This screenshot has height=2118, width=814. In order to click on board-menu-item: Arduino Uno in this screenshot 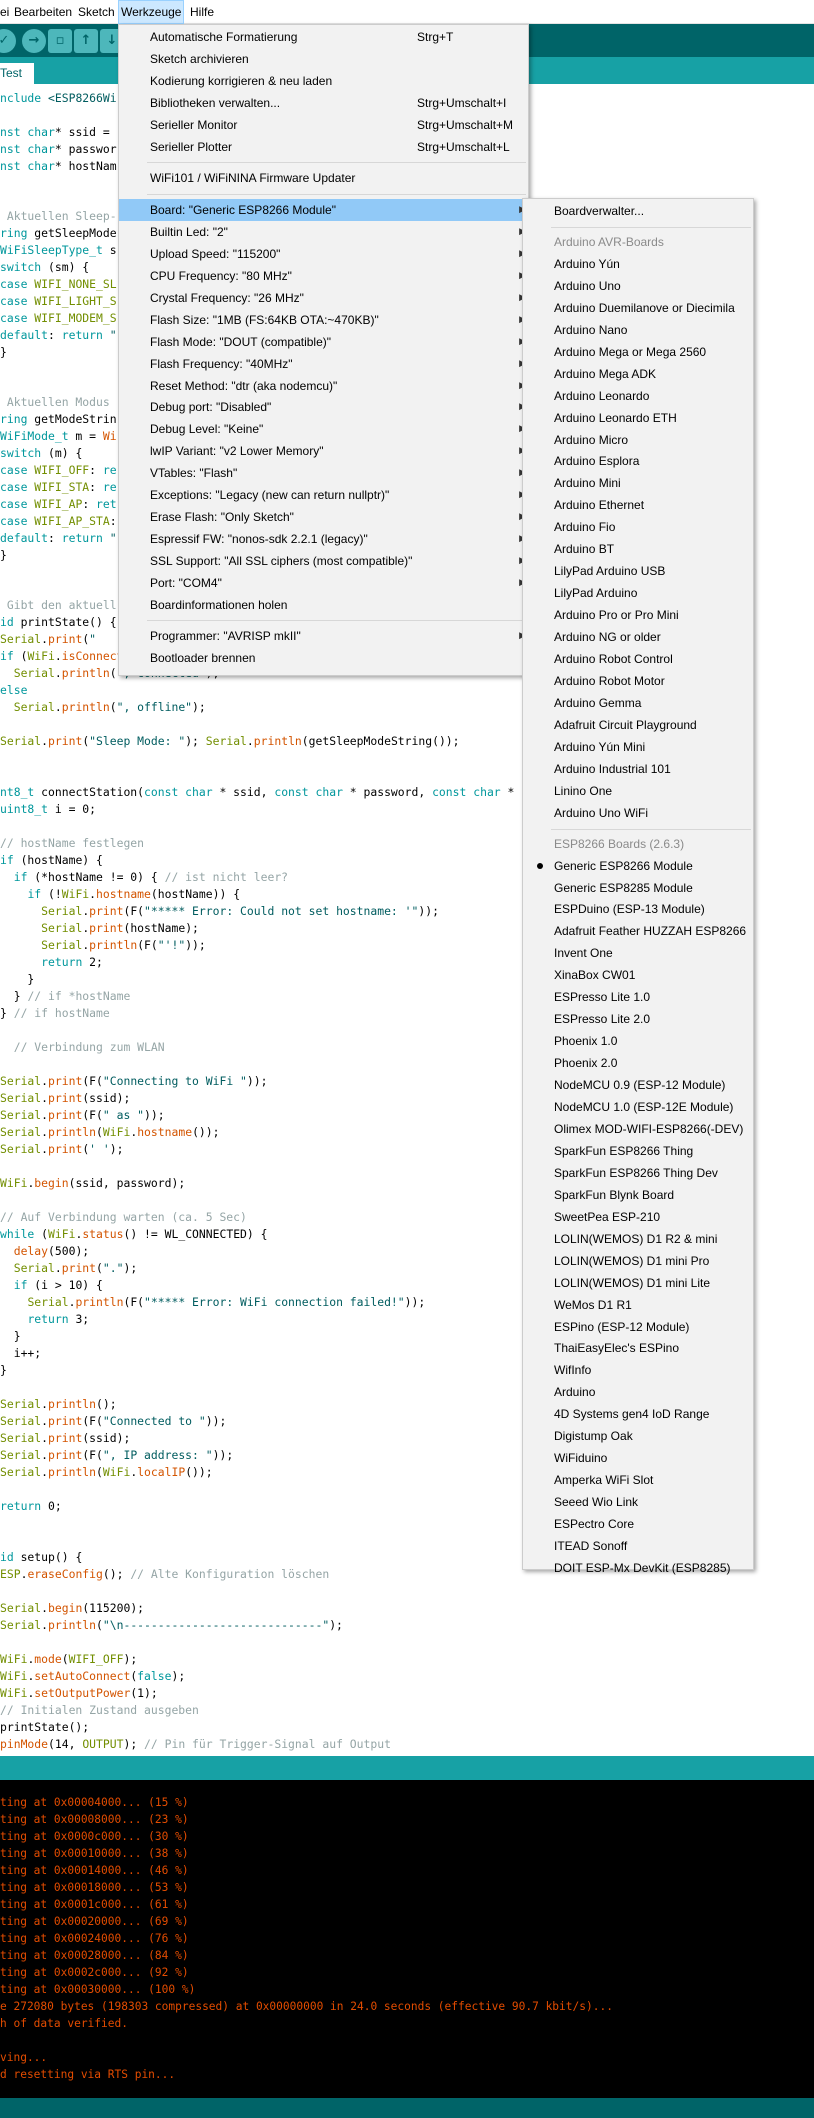, I will do `click(638, 286)`.